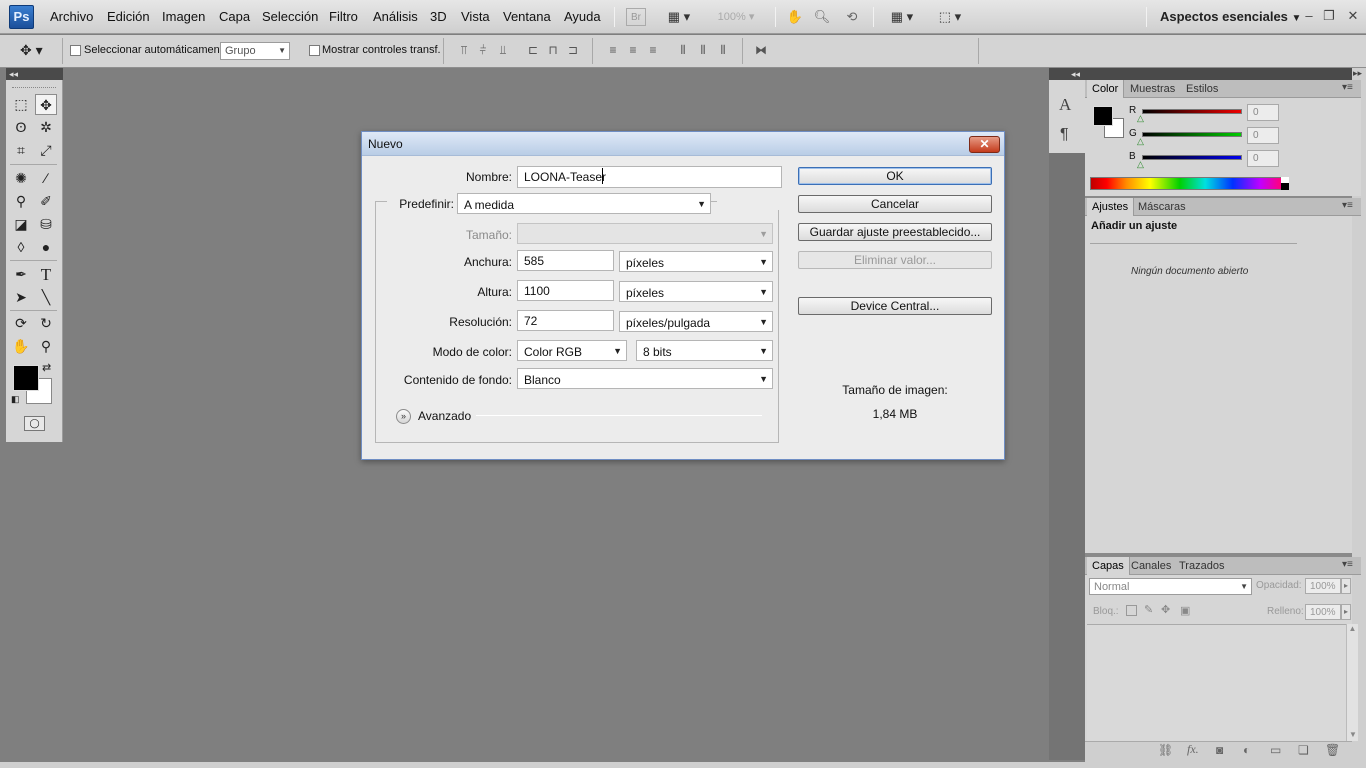 The image size is (1366, 768). What do you see at coordinates (1329, 16) in the screenshot?
I see `restore-icon: ❐` at bounding box center [1329, 16].